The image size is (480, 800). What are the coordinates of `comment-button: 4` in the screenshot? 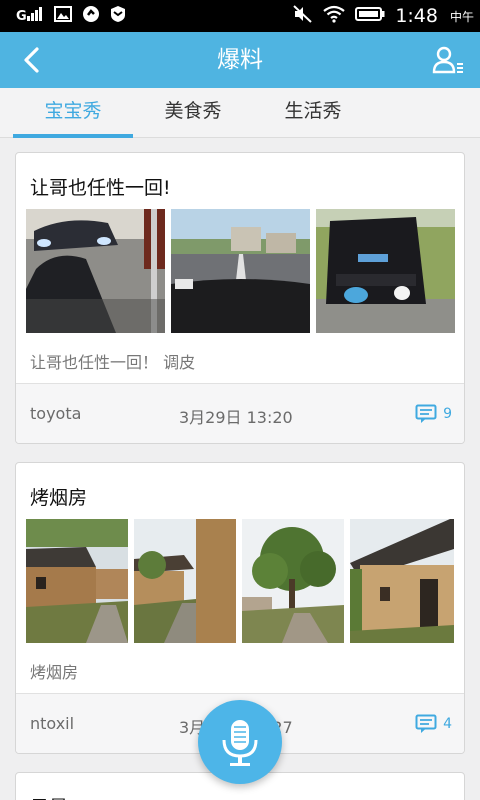 It's located at (433, 724).